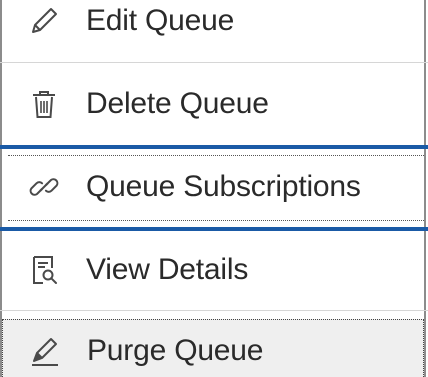 This screenshot has height=377, width=428. Describe the element at coordinates (45, 351) in the screenshot. I see `eraser-icon` at that location.